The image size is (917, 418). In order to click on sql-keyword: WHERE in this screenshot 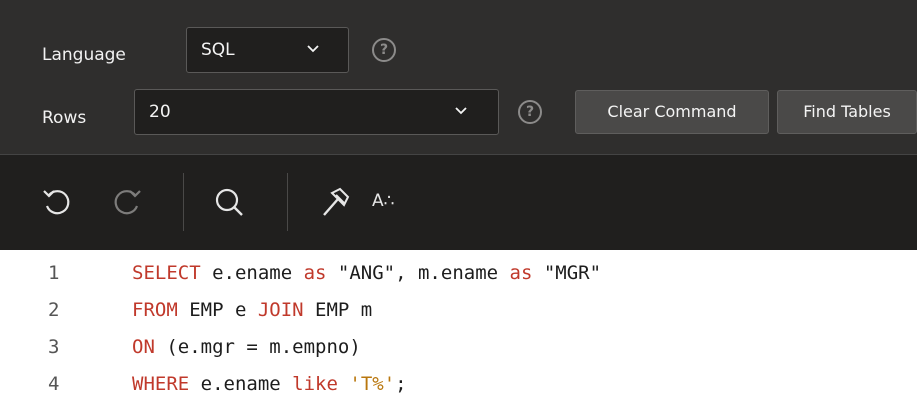, I will do `click(161, 384)`.